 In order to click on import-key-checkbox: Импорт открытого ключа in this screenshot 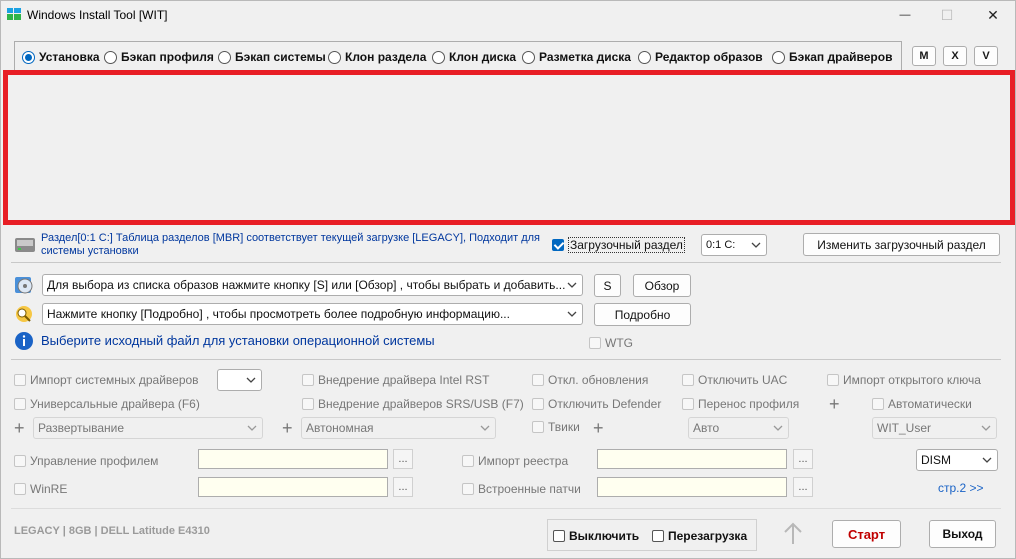, I will do `click(904, 380)`.